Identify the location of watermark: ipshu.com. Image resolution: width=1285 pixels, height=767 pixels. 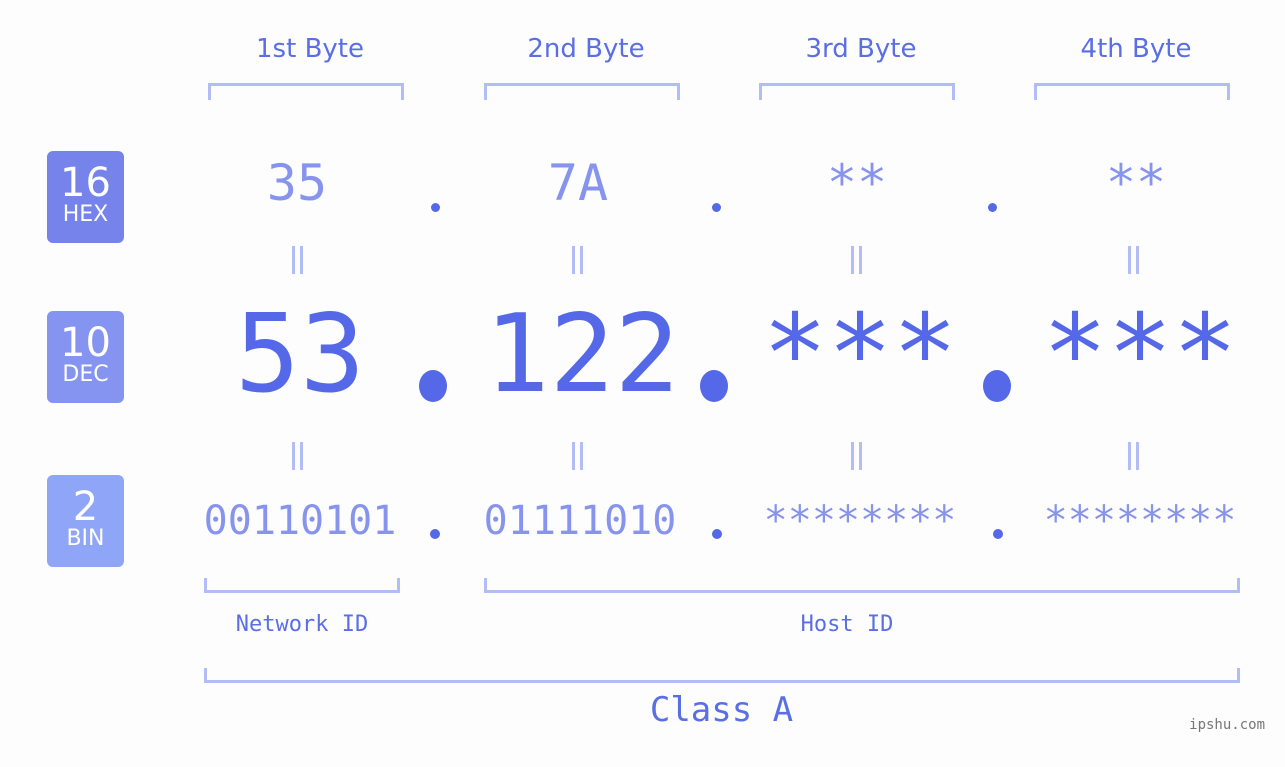
(1227, 725).